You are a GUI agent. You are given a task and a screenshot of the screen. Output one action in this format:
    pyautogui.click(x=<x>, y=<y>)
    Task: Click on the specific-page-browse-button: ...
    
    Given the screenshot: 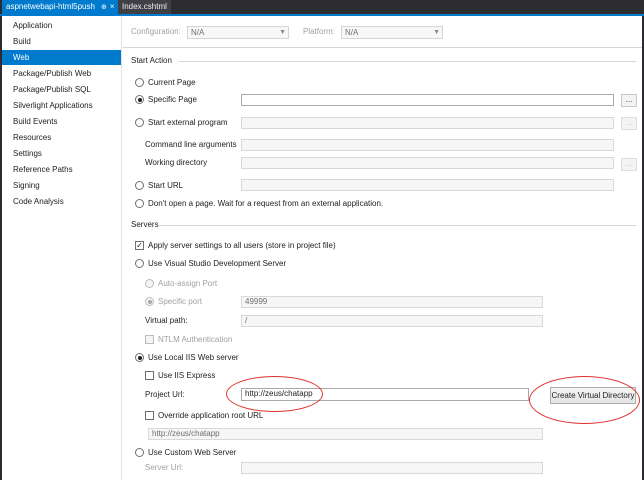 What is the action you would take?
    pyautogui.click(x=629, y=100)
    